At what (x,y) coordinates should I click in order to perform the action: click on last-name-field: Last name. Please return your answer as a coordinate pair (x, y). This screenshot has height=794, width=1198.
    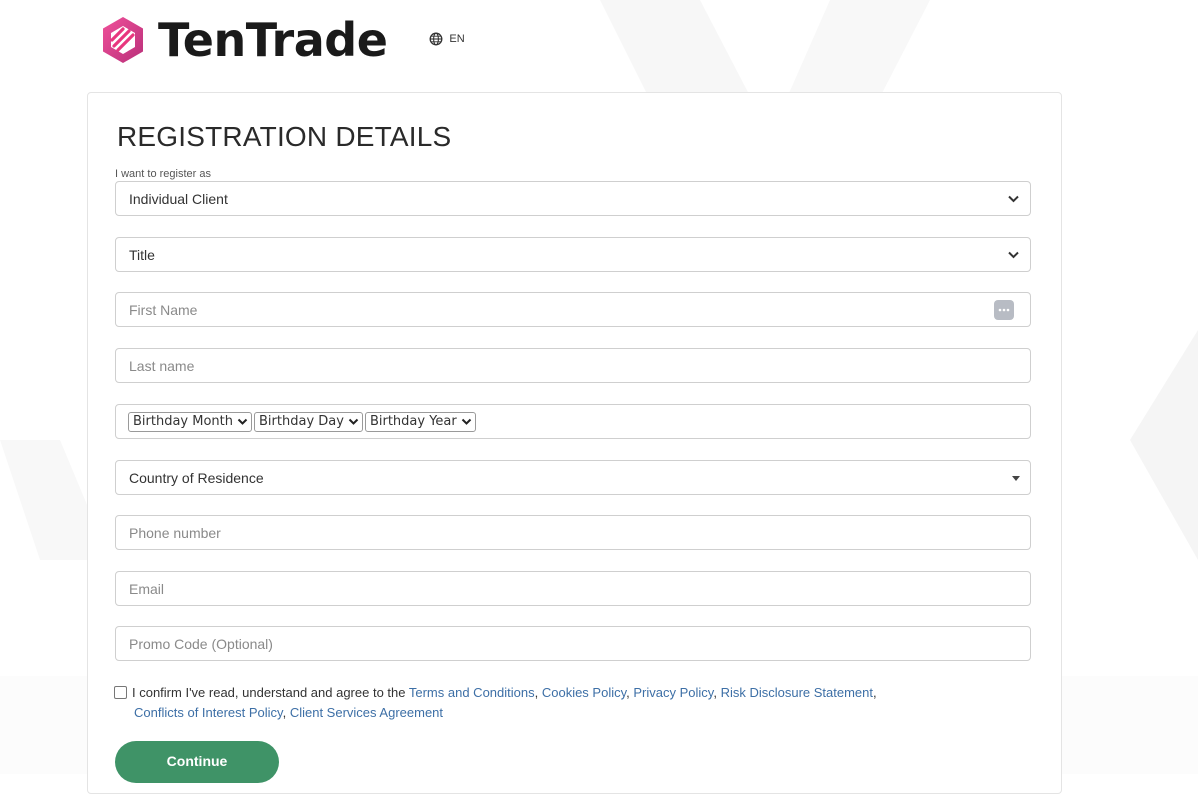
    Looking at the image, I should click on (573, 365).